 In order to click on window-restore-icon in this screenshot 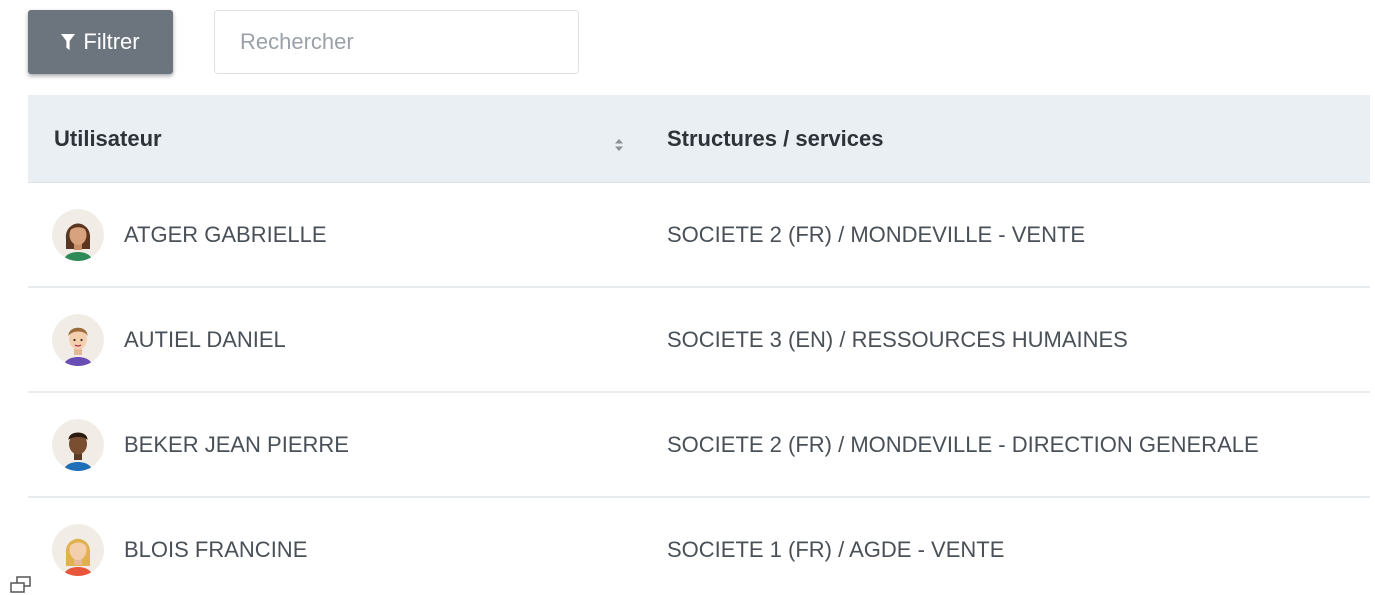, I will do `click(23, 585)`.